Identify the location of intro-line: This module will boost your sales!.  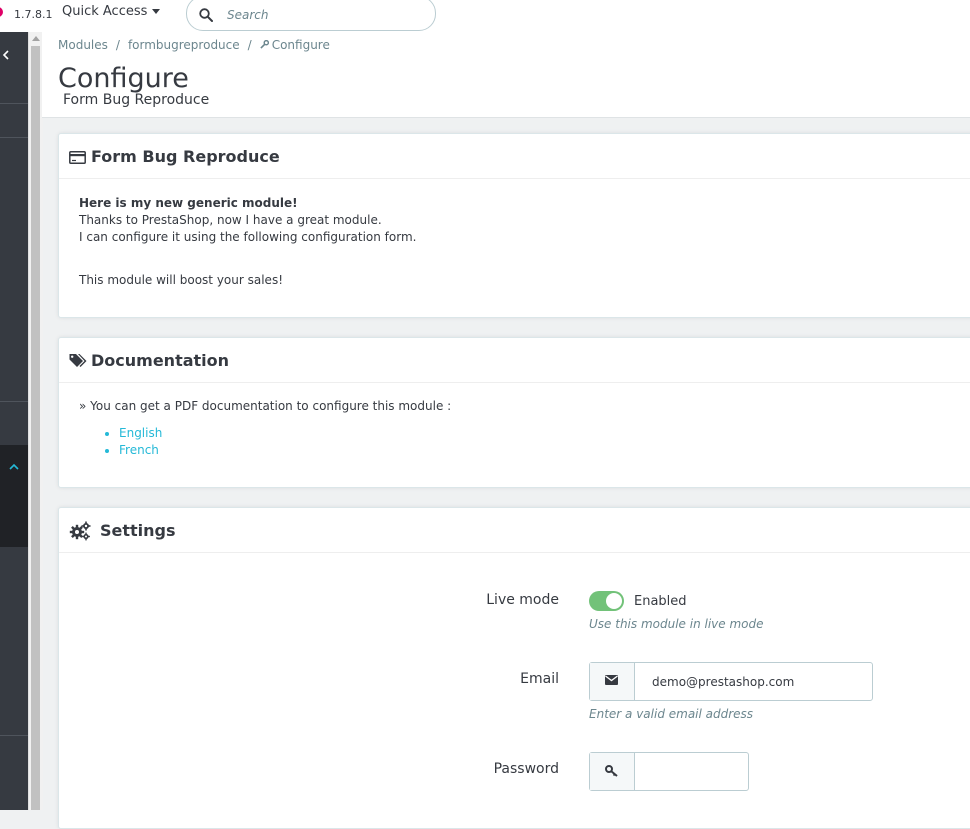
(181, 280).